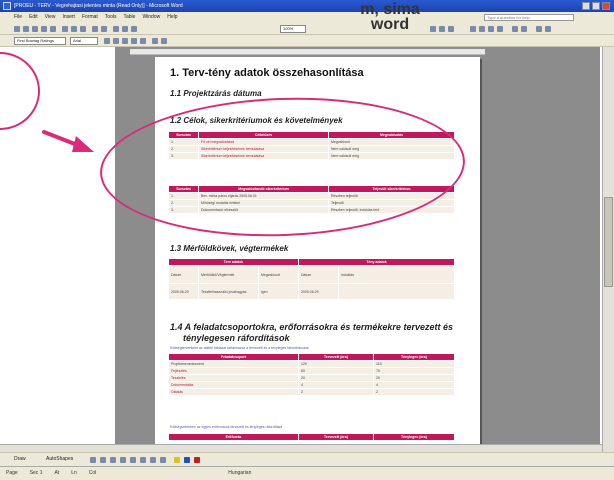  I want to click on horizontal-scrollbar, so click(301, 448).